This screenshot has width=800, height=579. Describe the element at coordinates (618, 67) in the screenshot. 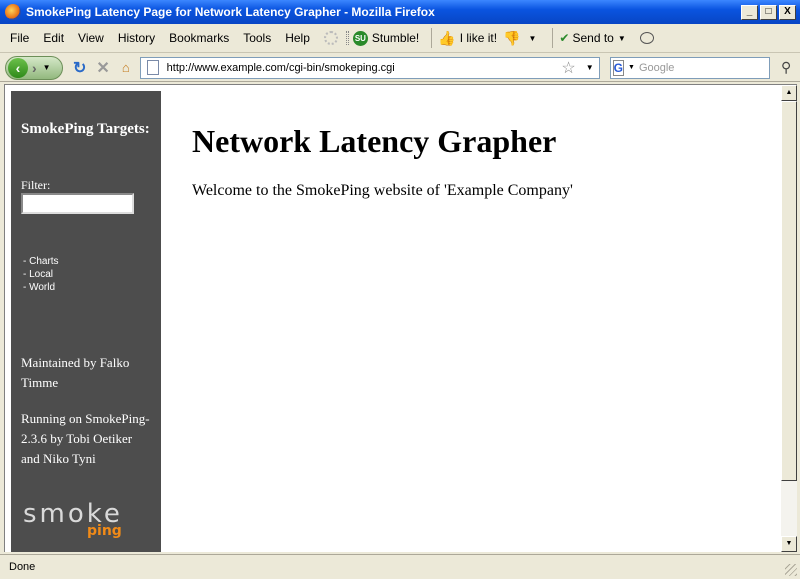

I see `google-icon: G` at that location.